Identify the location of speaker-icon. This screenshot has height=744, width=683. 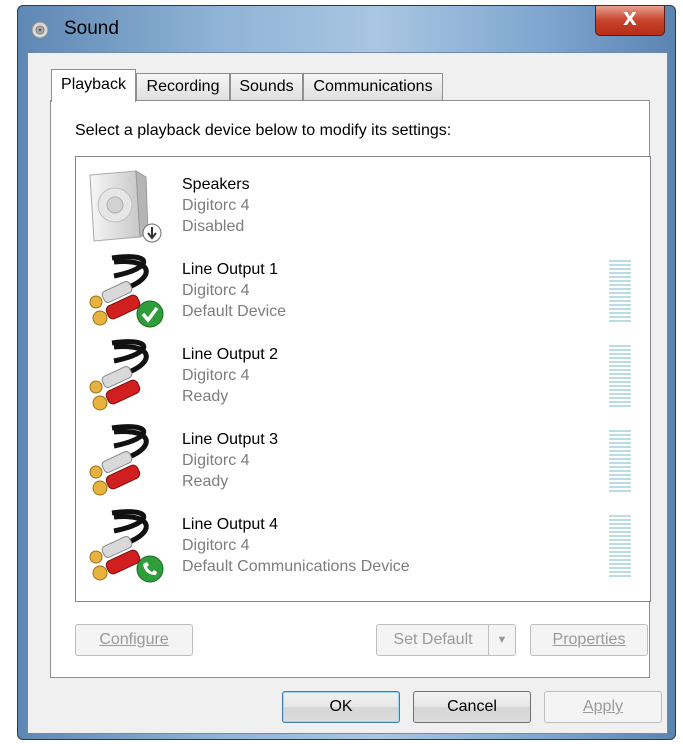
(125, 206).